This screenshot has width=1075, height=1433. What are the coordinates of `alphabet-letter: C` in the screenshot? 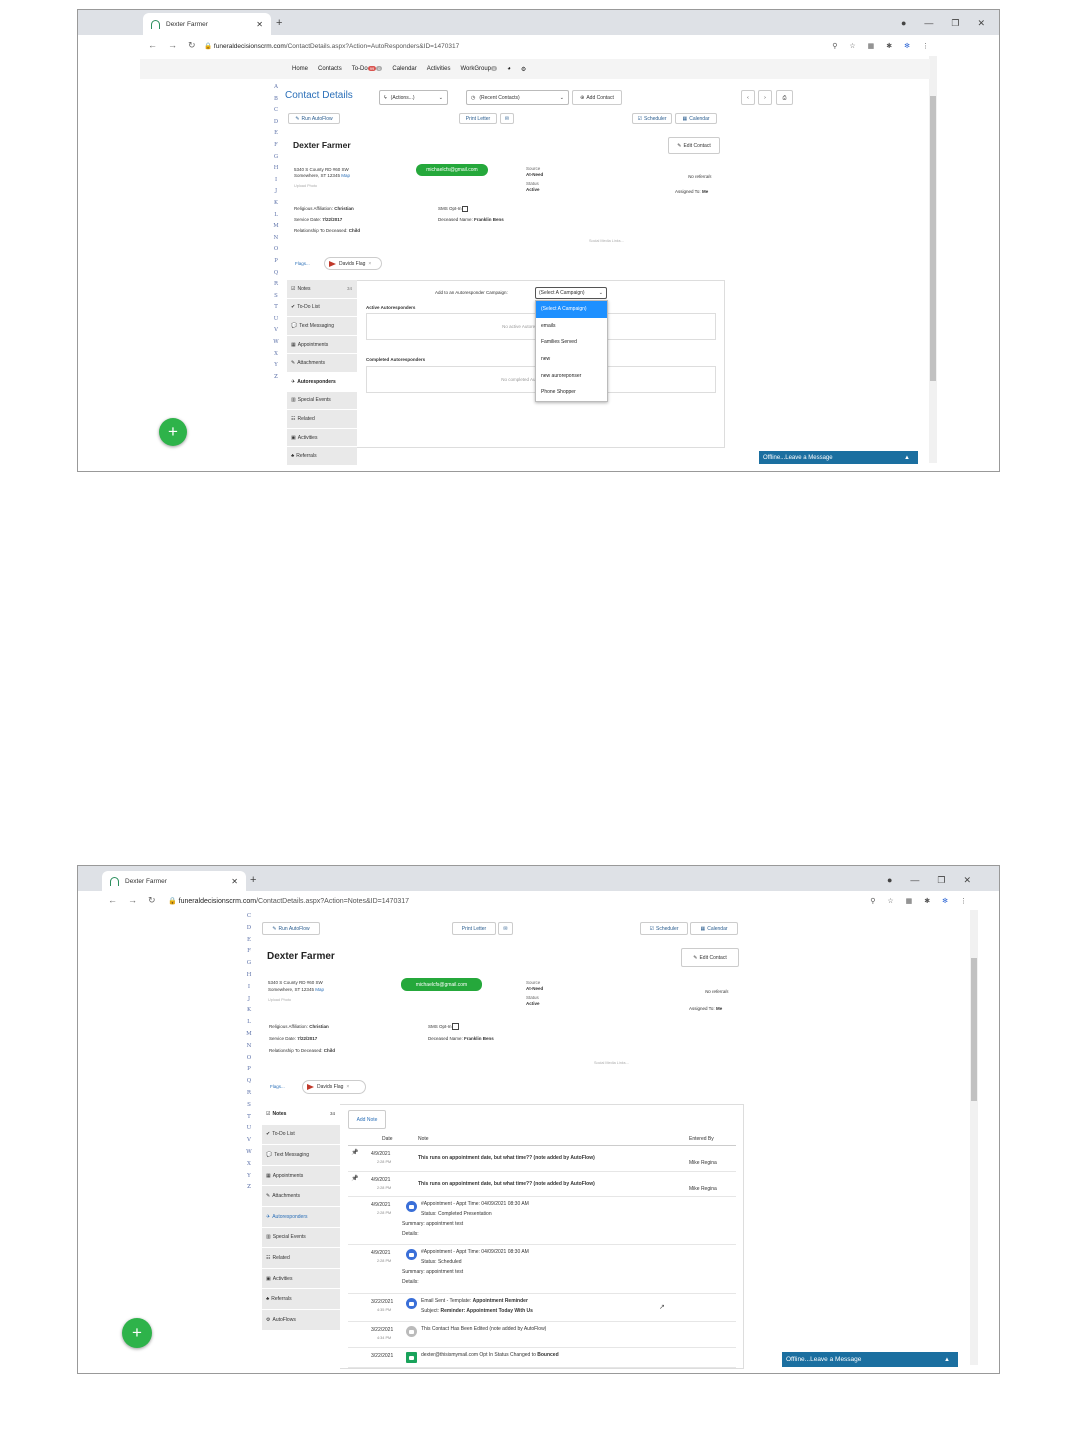 It's located at (276, 111).